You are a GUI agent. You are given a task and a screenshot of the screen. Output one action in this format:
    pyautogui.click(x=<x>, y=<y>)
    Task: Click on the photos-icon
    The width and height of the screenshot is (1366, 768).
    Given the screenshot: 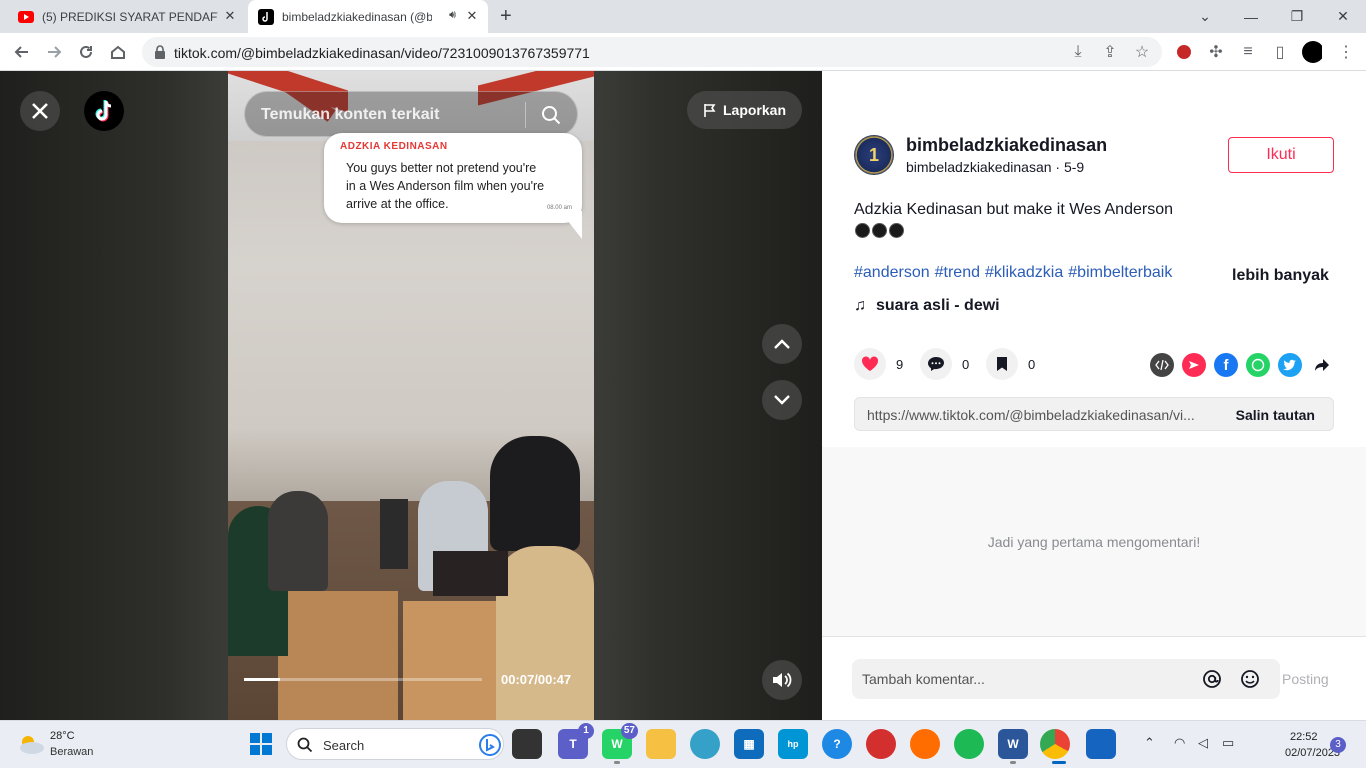 What is the action you would take?
    pyautogui.click(x=1101, y=744)
    